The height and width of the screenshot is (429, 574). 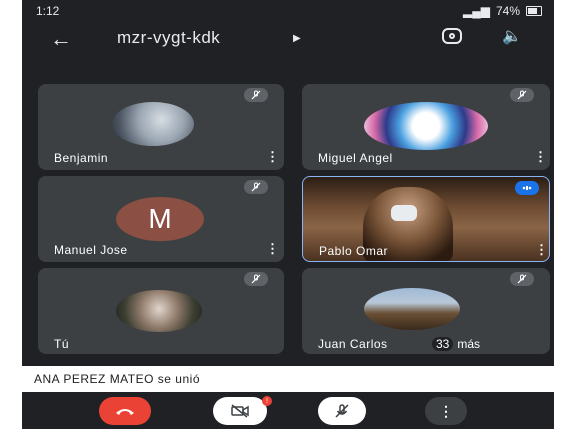 I want to click on participant-tile-self: Tú, so click(x=161, y=311).